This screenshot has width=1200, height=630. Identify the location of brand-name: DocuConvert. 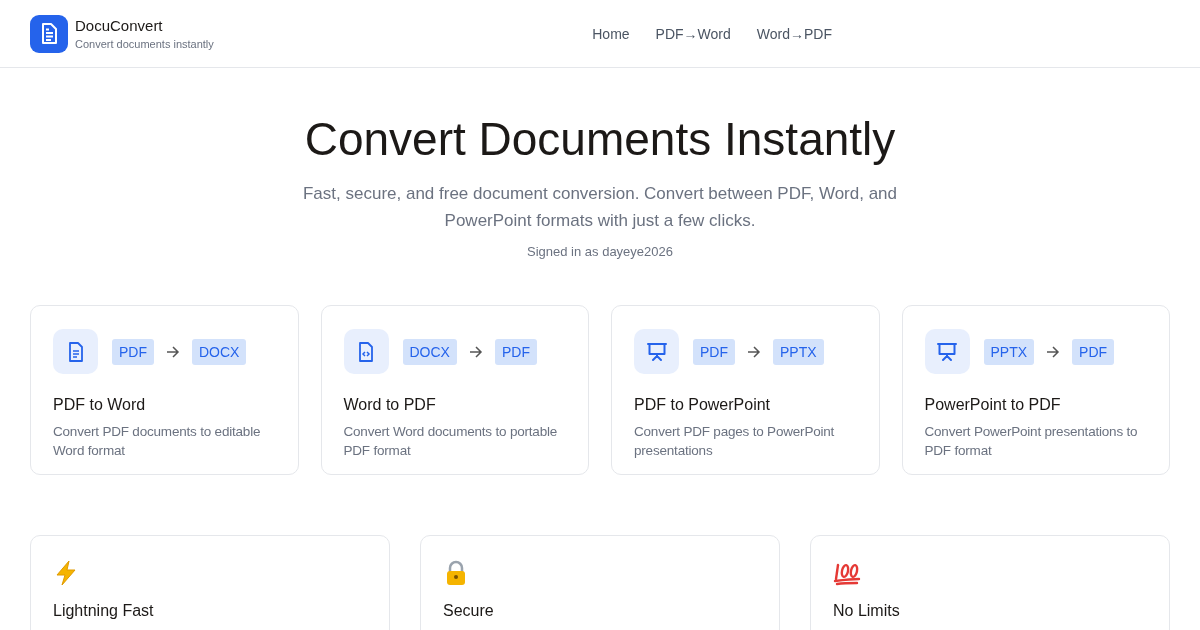
(144, 25).